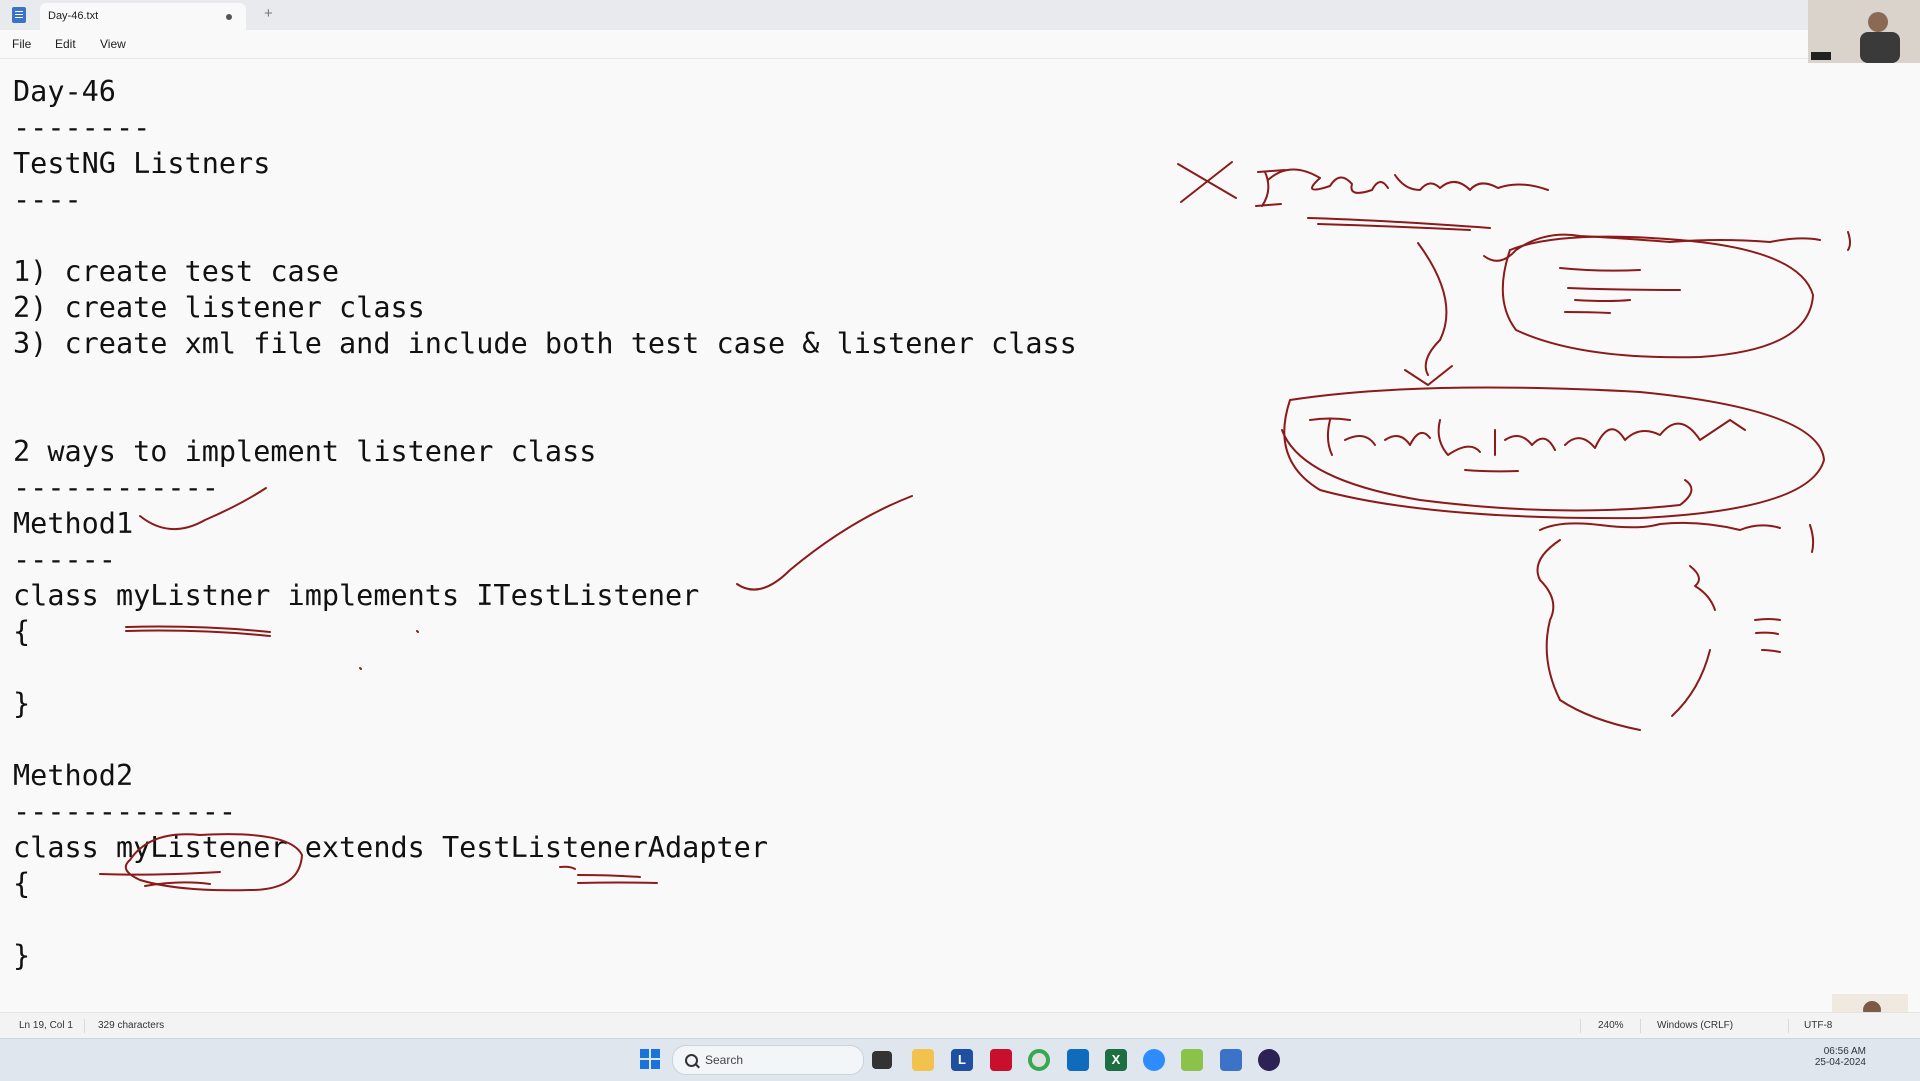 Image resolution: width=1920 pixels, height=1081 pixels. What do you see at coordinates (960, 15) in the screenshot?
I see `title-bar: Day-46.txt +` at bounding box center [960, 15].